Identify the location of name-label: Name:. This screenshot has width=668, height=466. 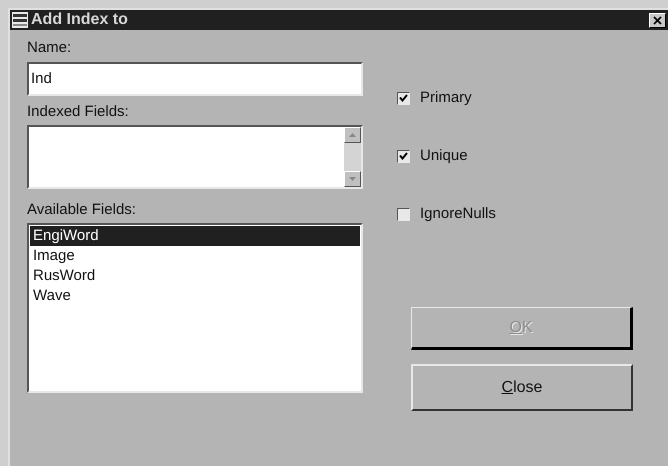
(49, 48).